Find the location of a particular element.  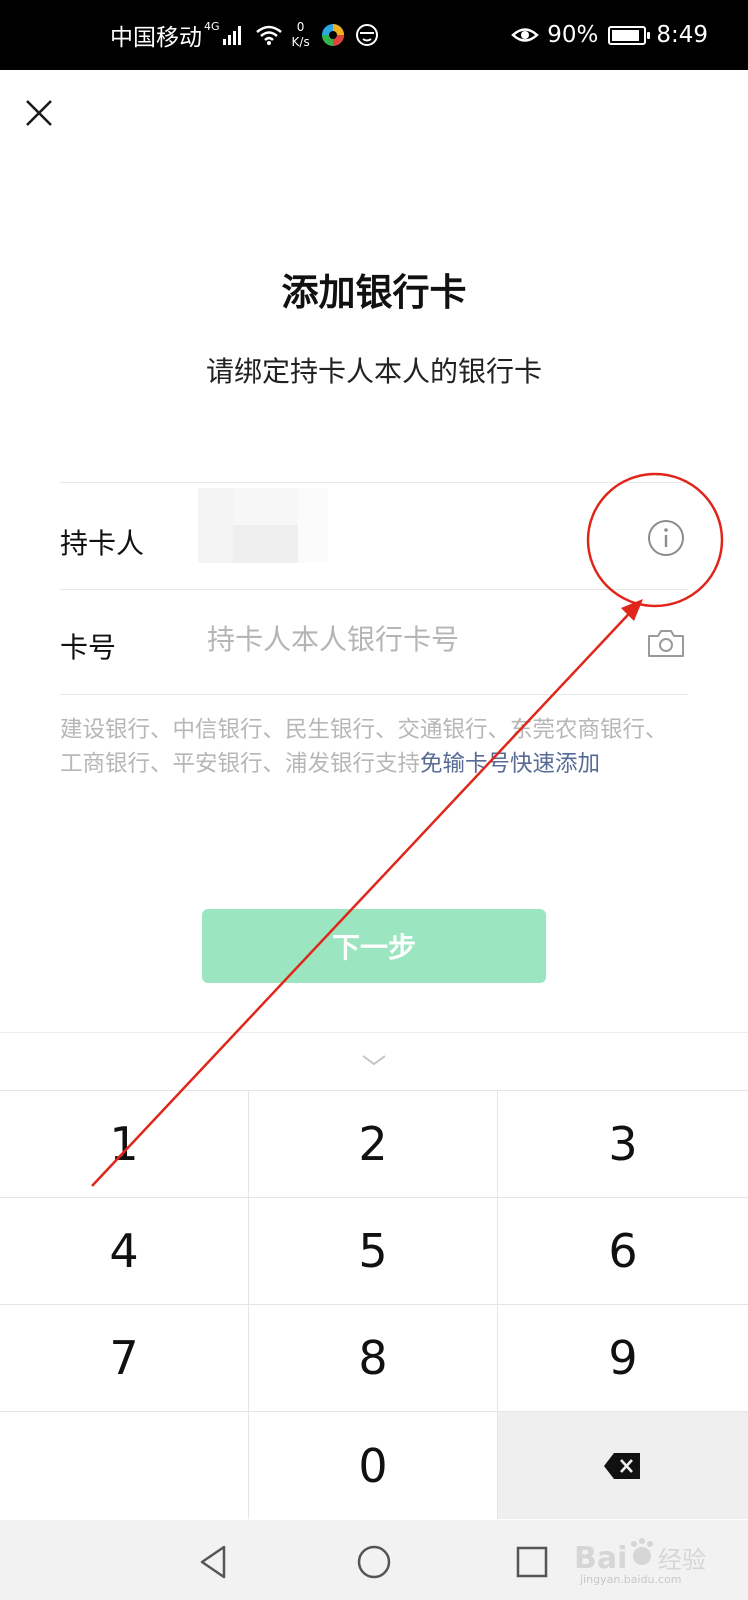

card-number-label: 卡号 is located at coordinates (88, 647).